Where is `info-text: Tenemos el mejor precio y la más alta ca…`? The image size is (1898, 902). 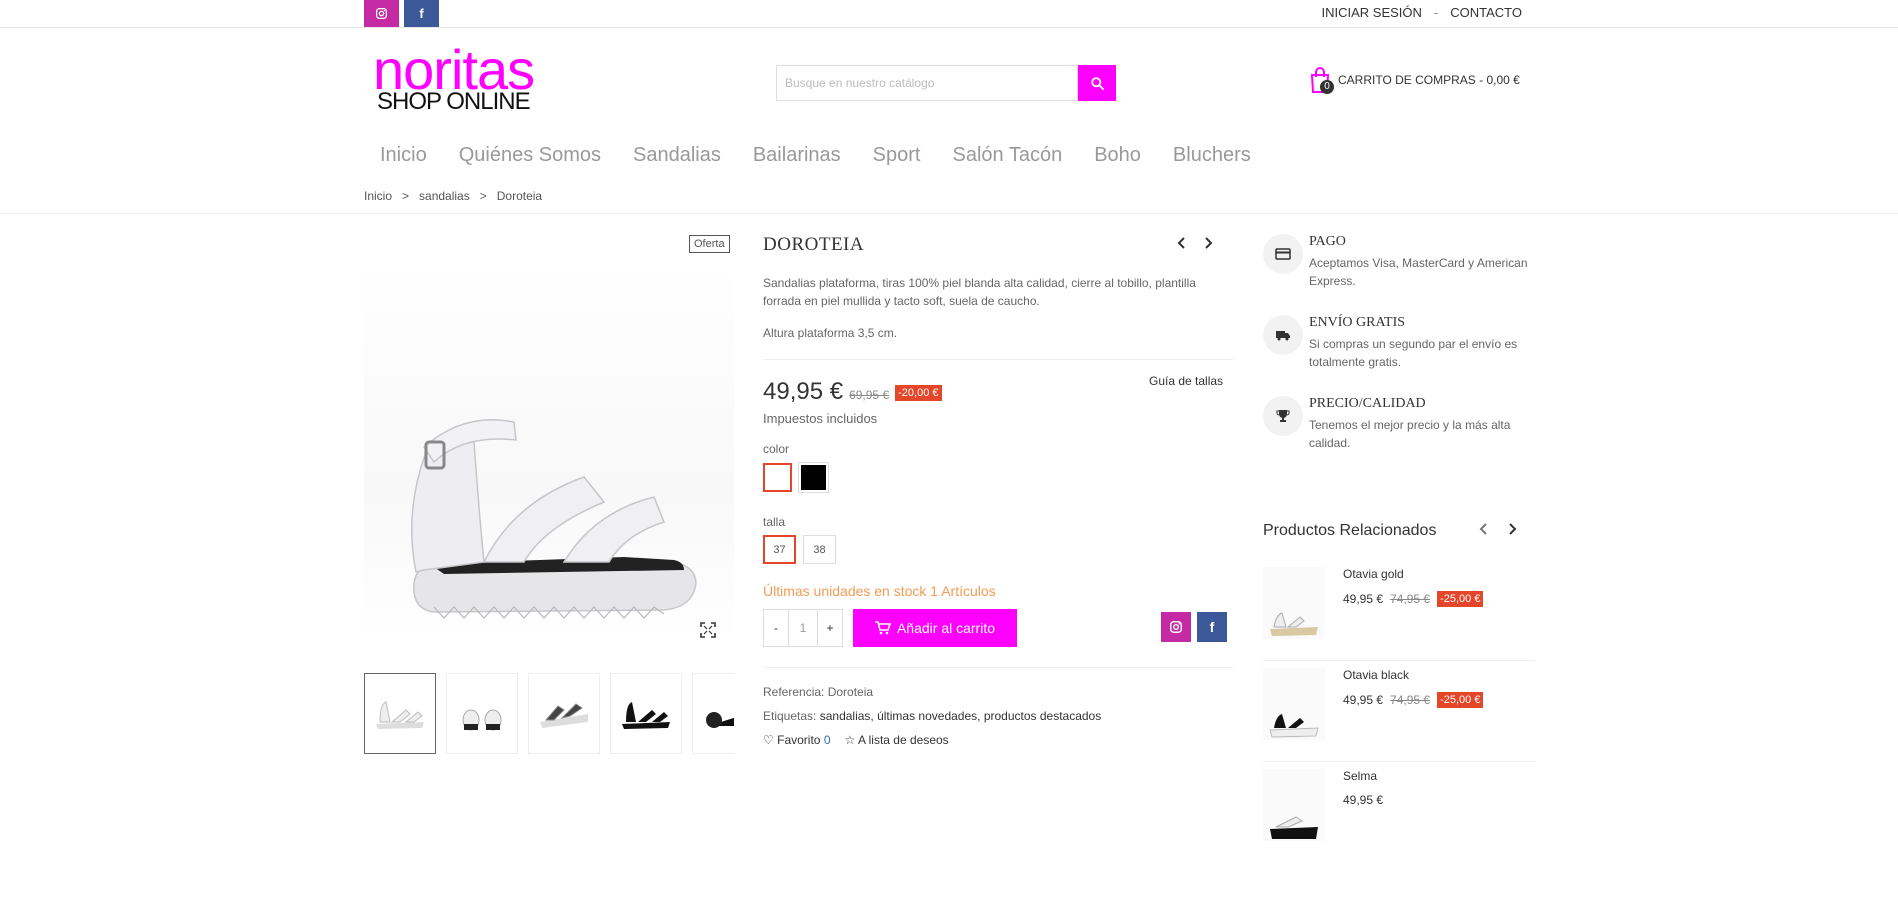
info-text: Tenemos el mejor precio y la más alta ca… is located at coordinates (1410, 434).